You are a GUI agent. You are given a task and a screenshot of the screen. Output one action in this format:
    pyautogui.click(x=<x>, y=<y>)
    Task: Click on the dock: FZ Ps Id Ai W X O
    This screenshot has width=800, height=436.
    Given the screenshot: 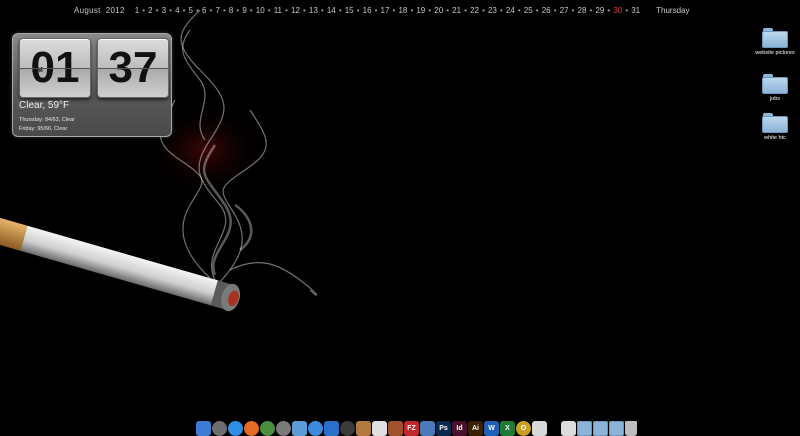 What is the action you would take?
    pyautogui.click(x=416, y=427)
    